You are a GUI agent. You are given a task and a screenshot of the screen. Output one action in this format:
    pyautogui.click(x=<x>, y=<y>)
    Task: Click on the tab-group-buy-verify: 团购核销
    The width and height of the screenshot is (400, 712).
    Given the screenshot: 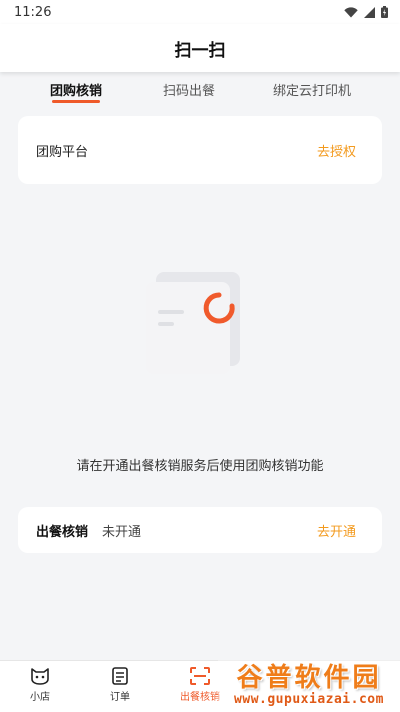 What is the action you would take?
    pyautogui.click(x=76, y=91)
    